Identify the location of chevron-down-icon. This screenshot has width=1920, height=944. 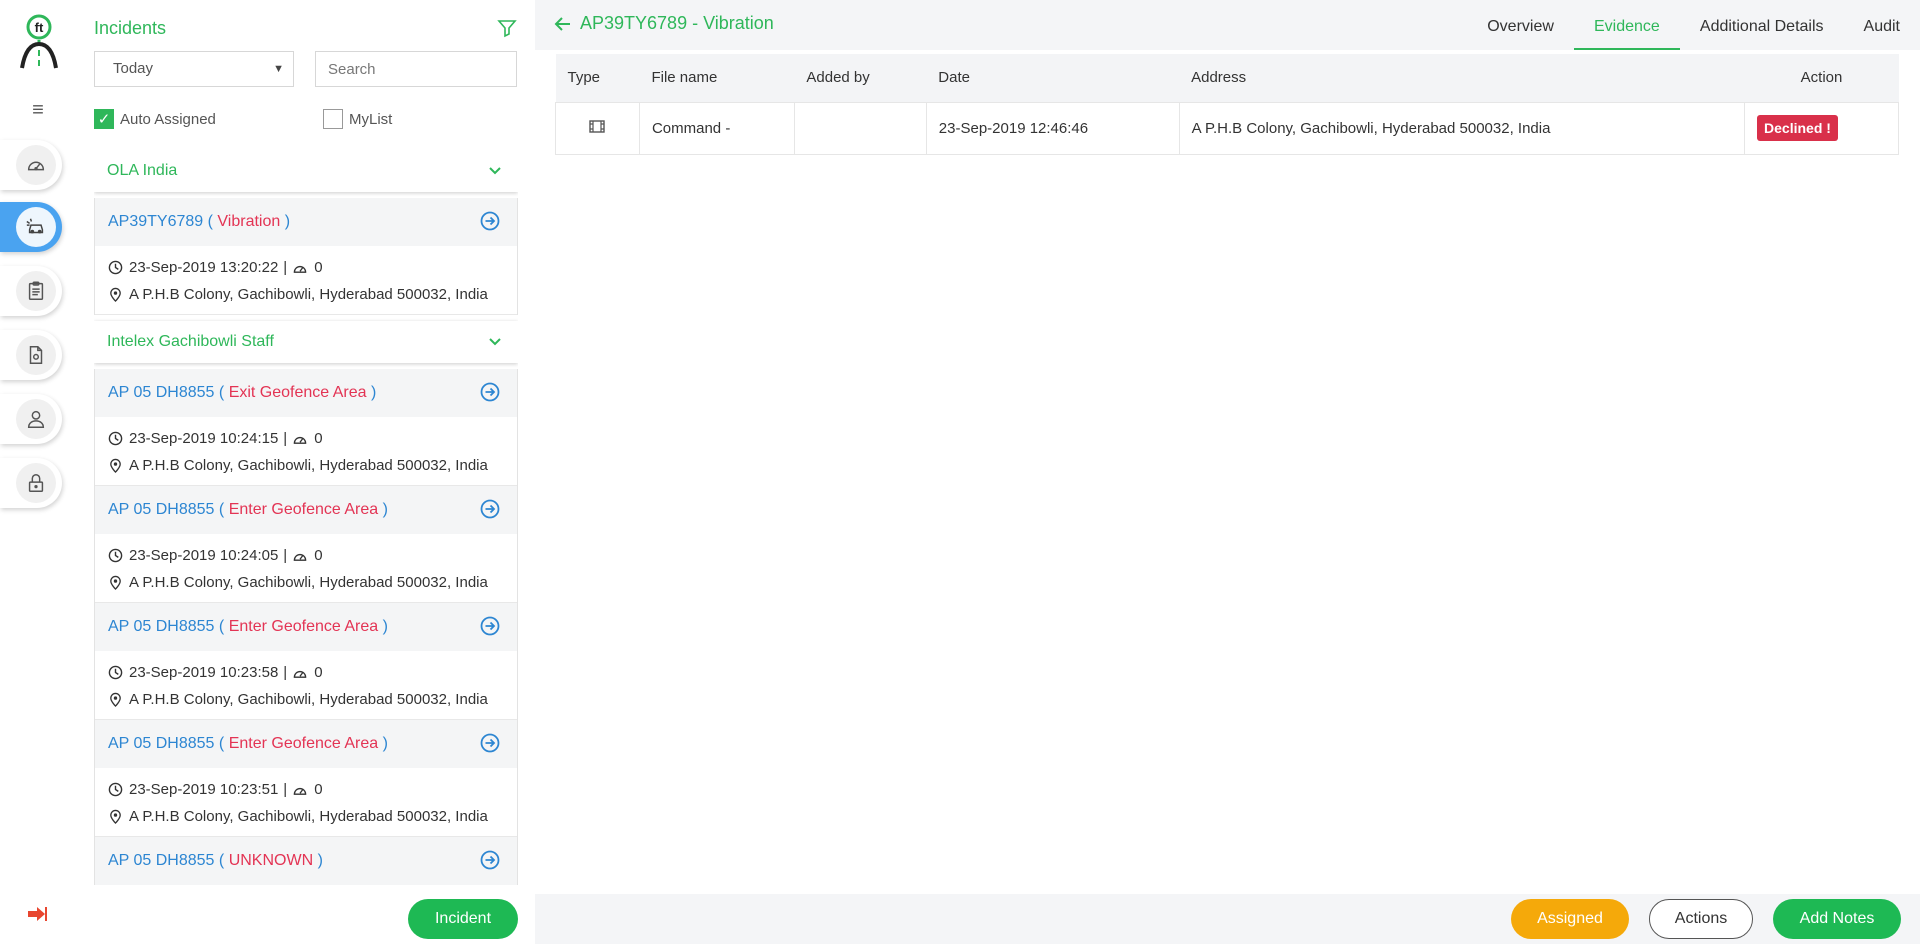
(495, 171).